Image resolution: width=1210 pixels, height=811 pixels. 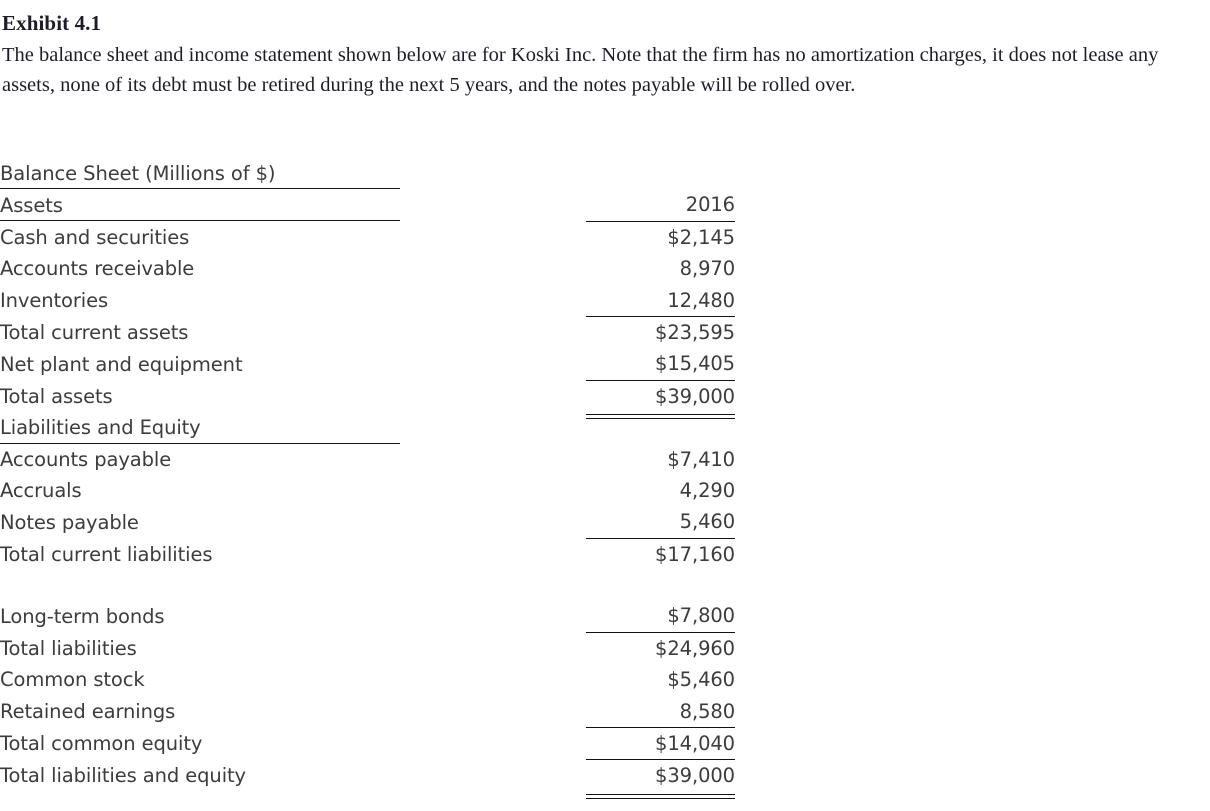 I want to click on table-row: Notes payable 5,460, so click(x=367, y=522).